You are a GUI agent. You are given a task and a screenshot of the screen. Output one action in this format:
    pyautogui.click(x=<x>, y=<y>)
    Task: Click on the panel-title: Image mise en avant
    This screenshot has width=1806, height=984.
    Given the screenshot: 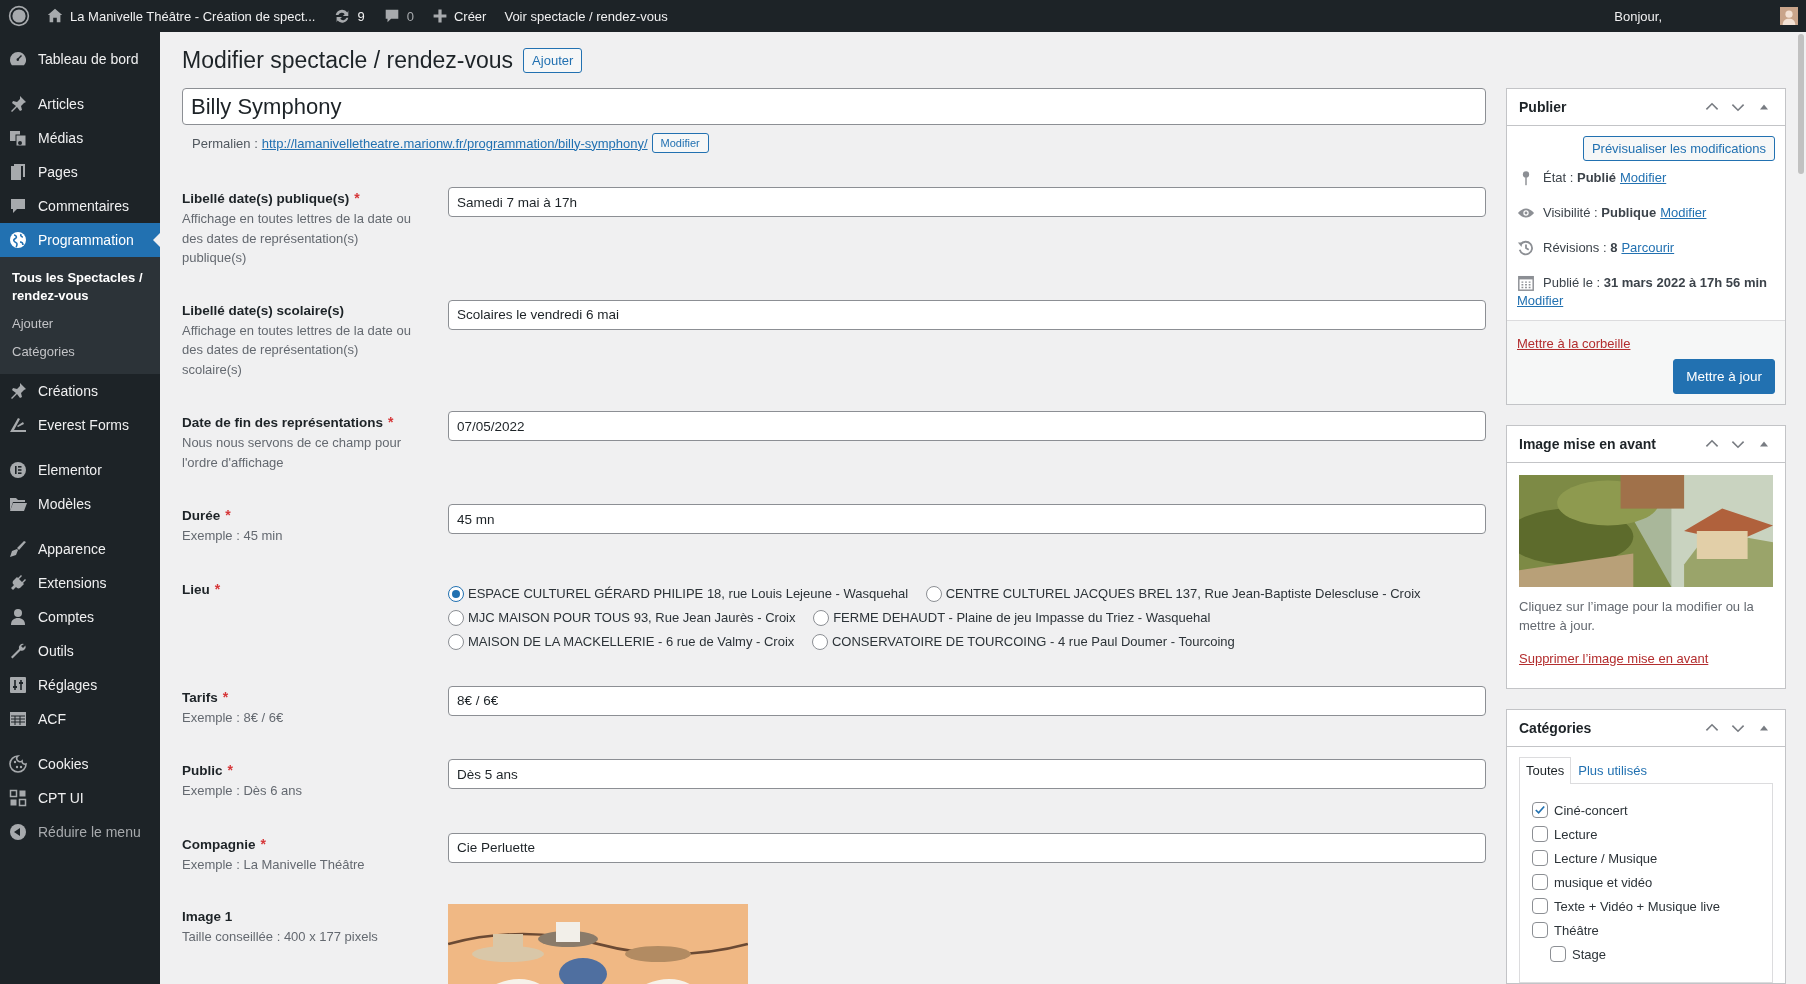 What is the action you would take?
    pyautogui.click(x=1588, y=444)
    